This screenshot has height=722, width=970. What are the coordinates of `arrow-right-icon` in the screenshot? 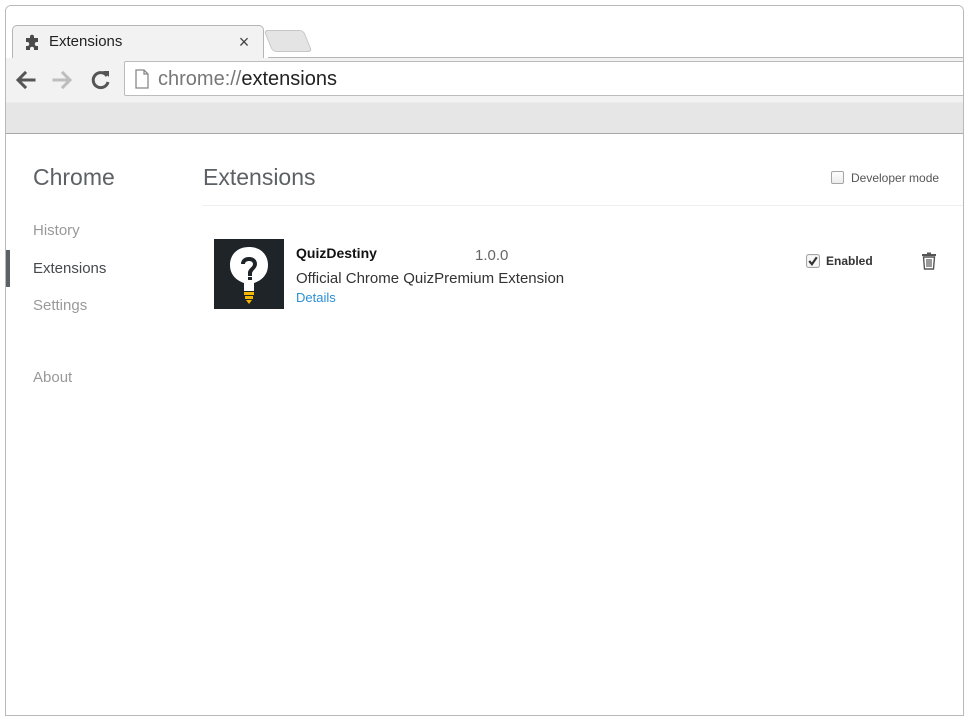 It's located at (63, 80).